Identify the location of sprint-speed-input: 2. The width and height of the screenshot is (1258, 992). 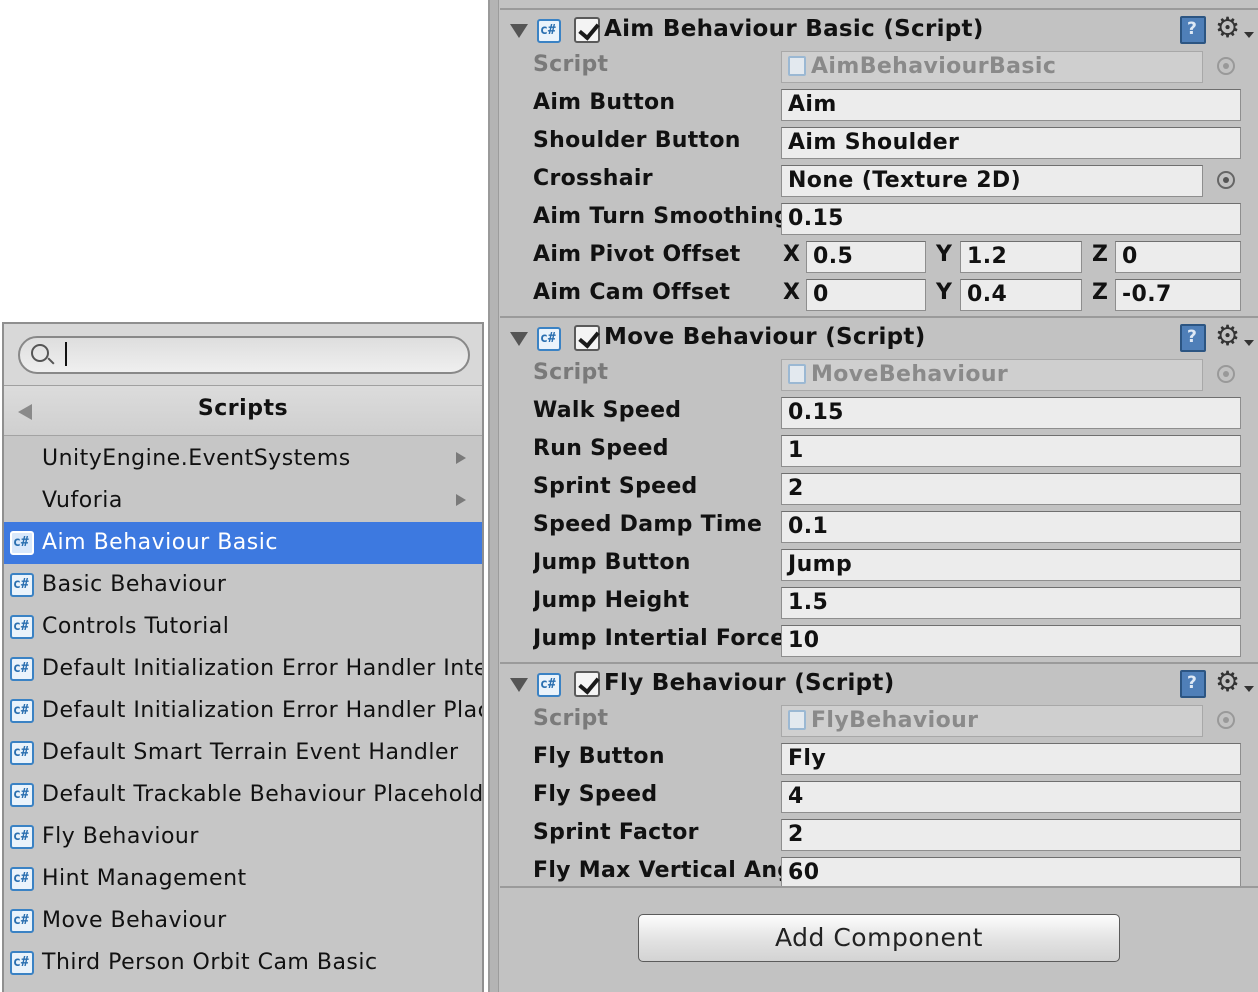
(1011, 489).